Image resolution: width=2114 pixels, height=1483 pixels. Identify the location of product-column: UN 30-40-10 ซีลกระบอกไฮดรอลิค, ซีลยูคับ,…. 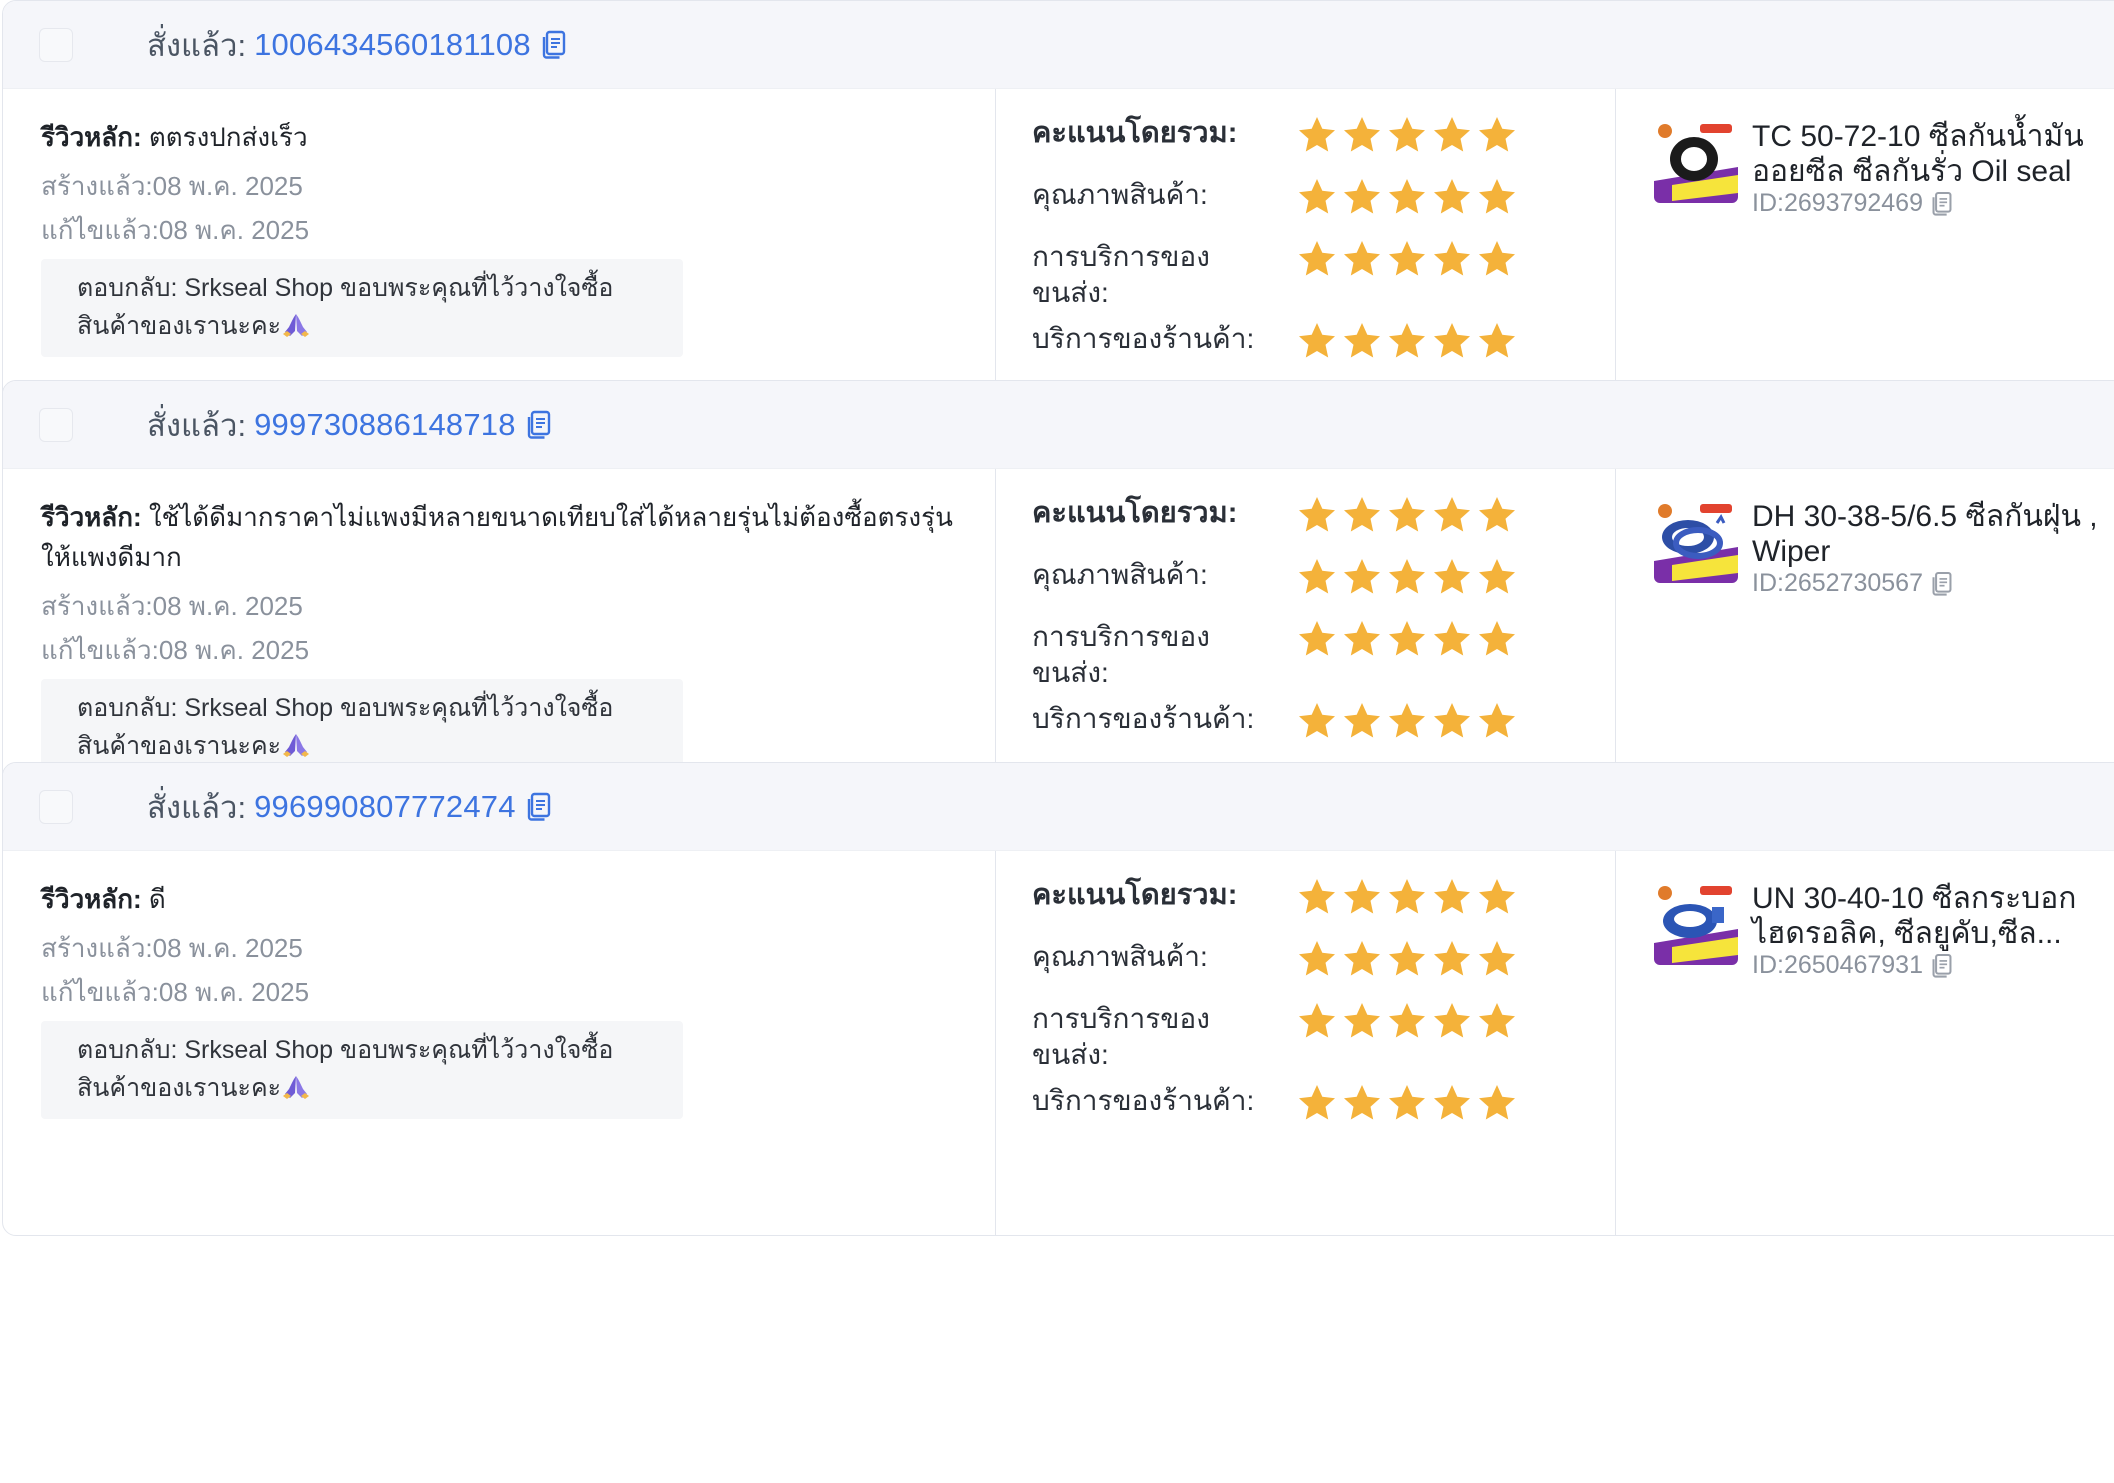
(1865, 1043).